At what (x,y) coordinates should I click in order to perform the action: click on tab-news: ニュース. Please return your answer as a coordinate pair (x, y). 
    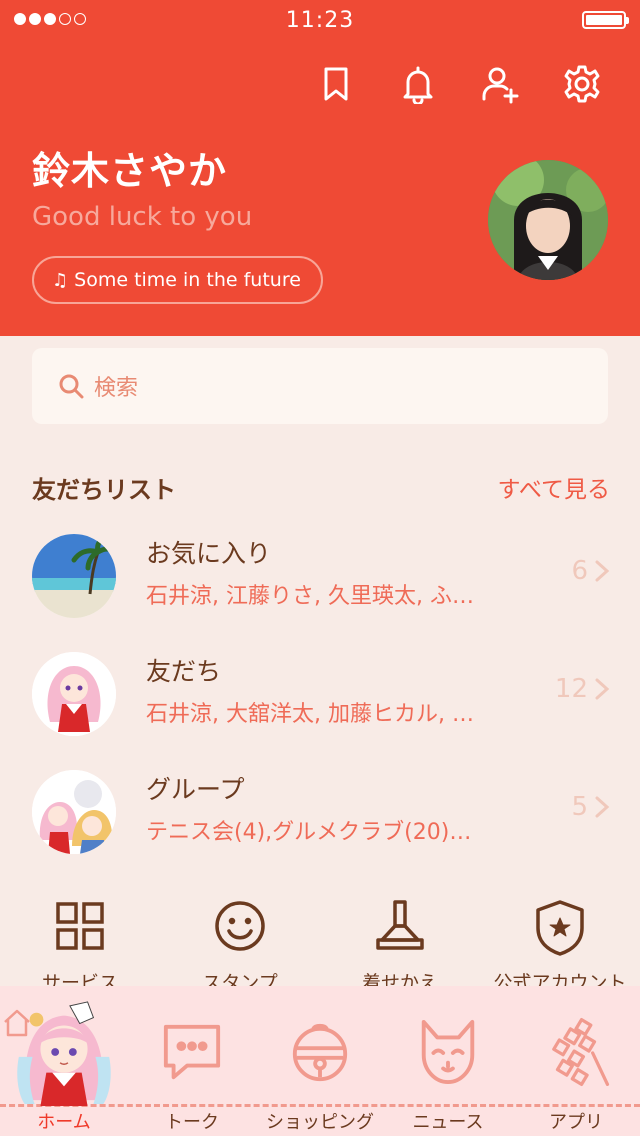
    Looking at the image, I should click on (448, 1061).